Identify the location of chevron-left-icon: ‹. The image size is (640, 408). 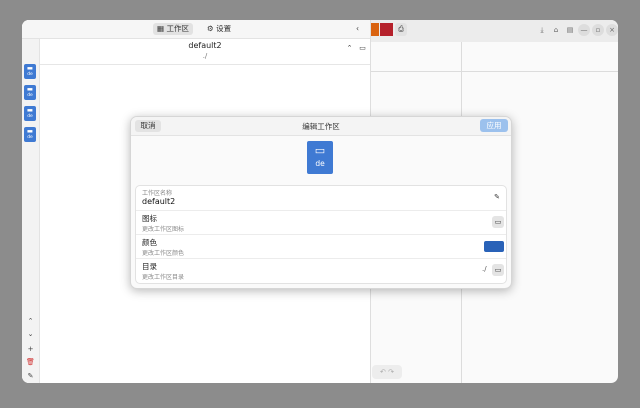
(357, 28).